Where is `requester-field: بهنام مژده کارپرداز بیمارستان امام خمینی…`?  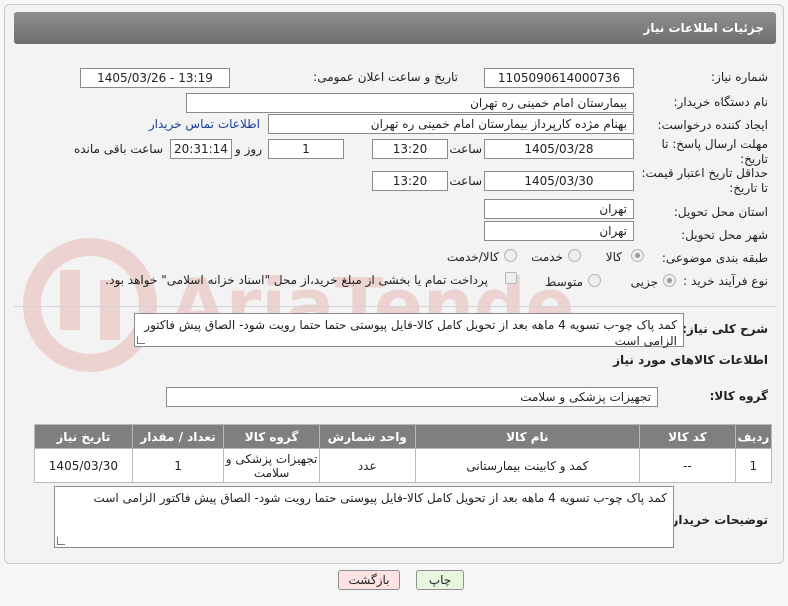
requester-field: بهنام مژده کارپرداز بیمارستان امام خمینی… is located at coordinates (451, 124).